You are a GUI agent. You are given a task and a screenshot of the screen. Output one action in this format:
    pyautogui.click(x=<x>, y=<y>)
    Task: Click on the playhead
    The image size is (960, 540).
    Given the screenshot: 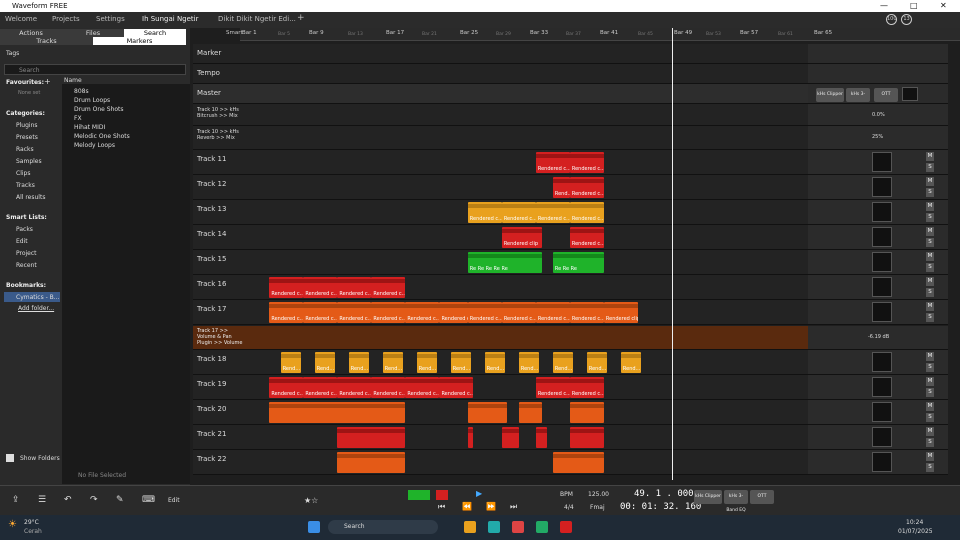 What is the action you would take?
    pyautogui.click(x=672, y=254)
    